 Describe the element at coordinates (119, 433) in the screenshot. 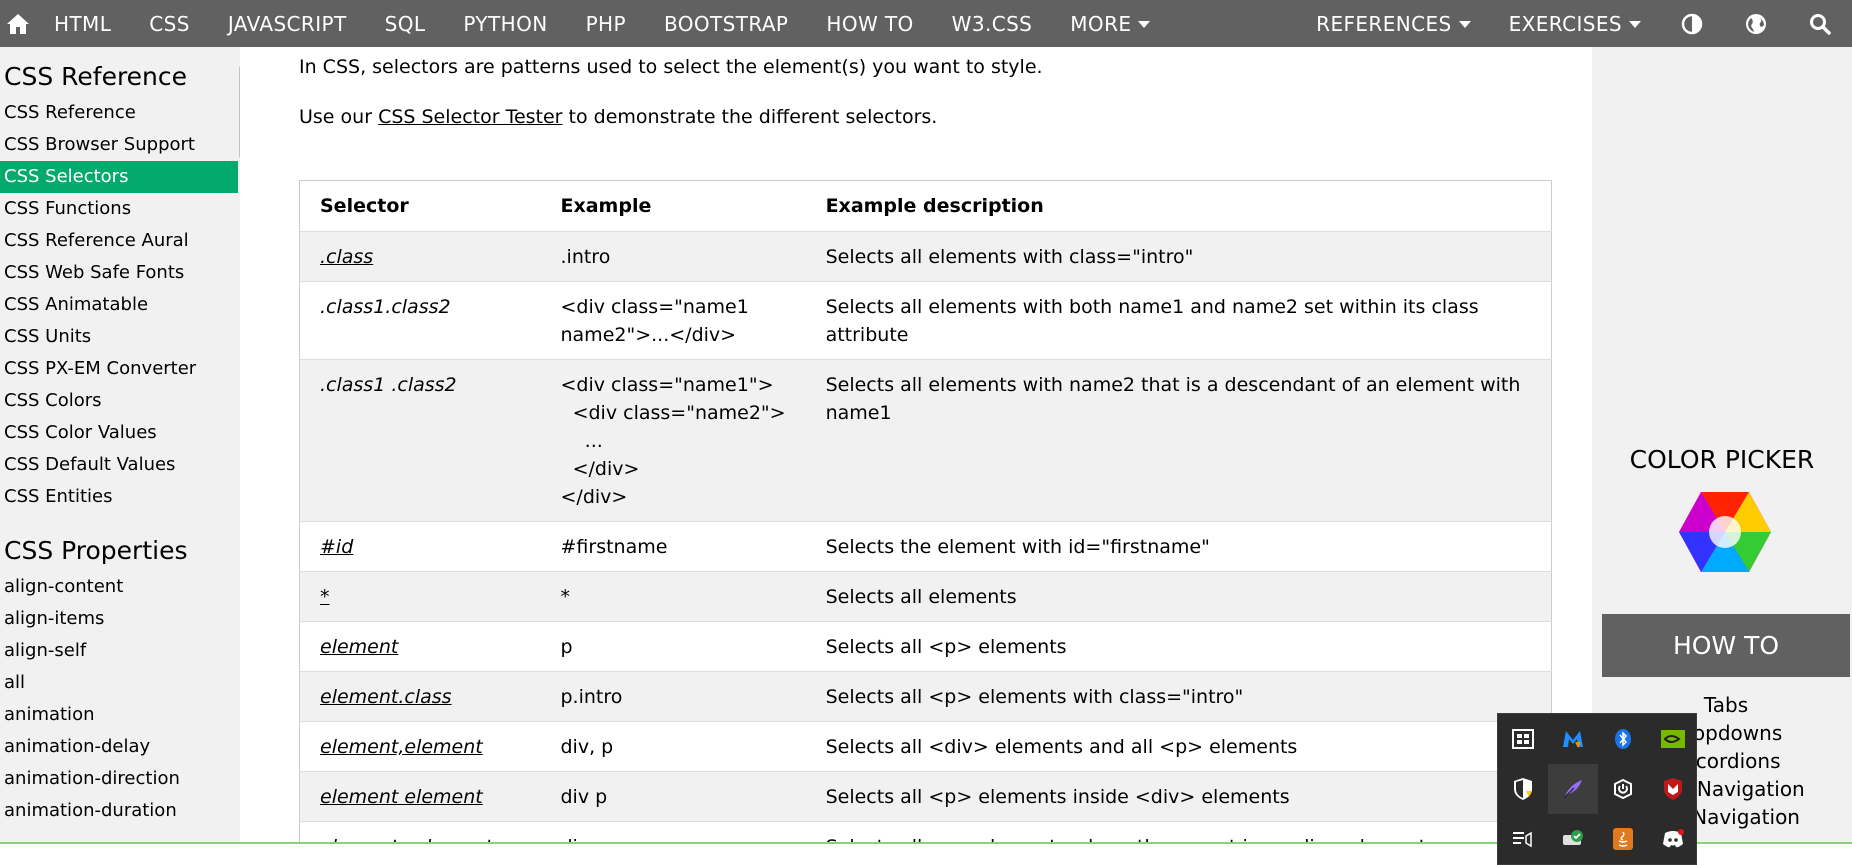

I see `sidebar-link-css-color-values: CSS Color Values` at that location.